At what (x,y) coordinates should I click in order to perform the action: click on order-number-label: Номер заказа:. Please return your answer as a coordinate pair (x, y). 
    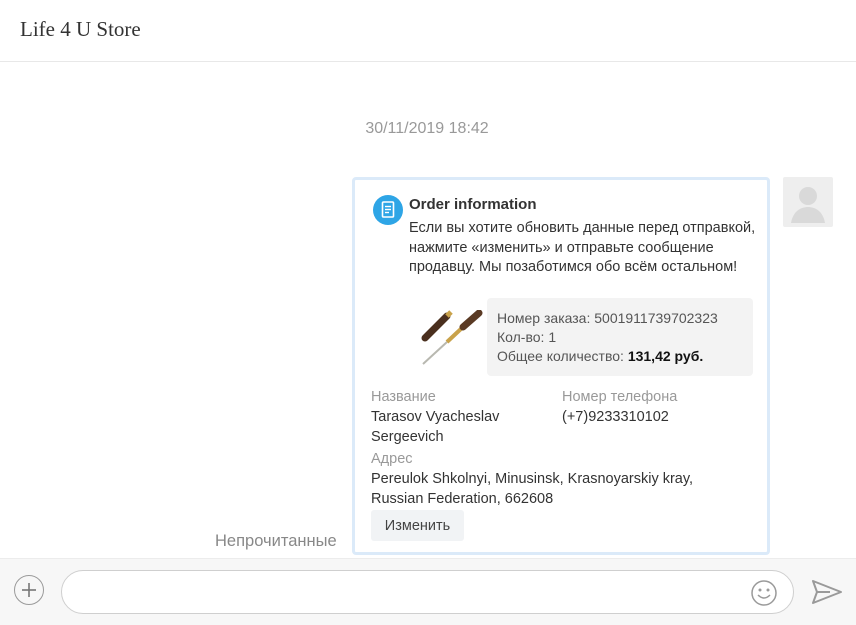
    Looking at the image, I should click on (544, 318).